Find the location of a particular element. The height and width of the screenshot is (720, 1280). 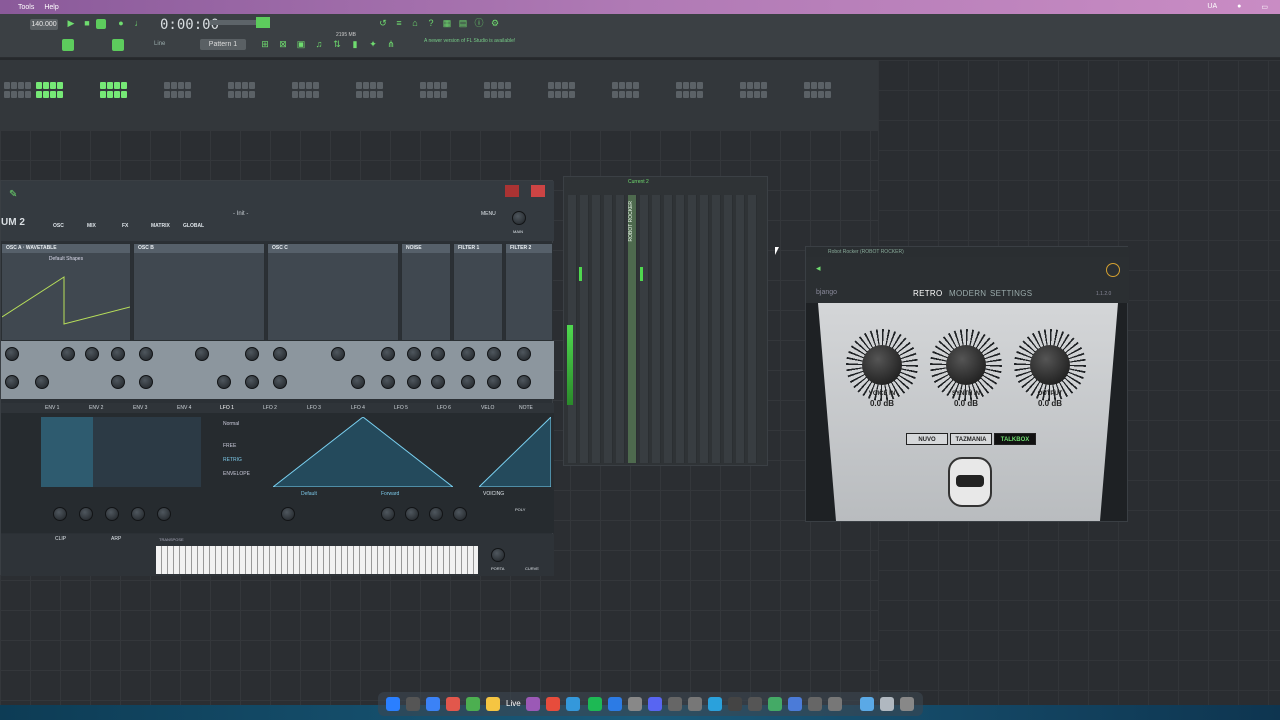

tool-icon: ⇅ is located at coordinates (337, 44).